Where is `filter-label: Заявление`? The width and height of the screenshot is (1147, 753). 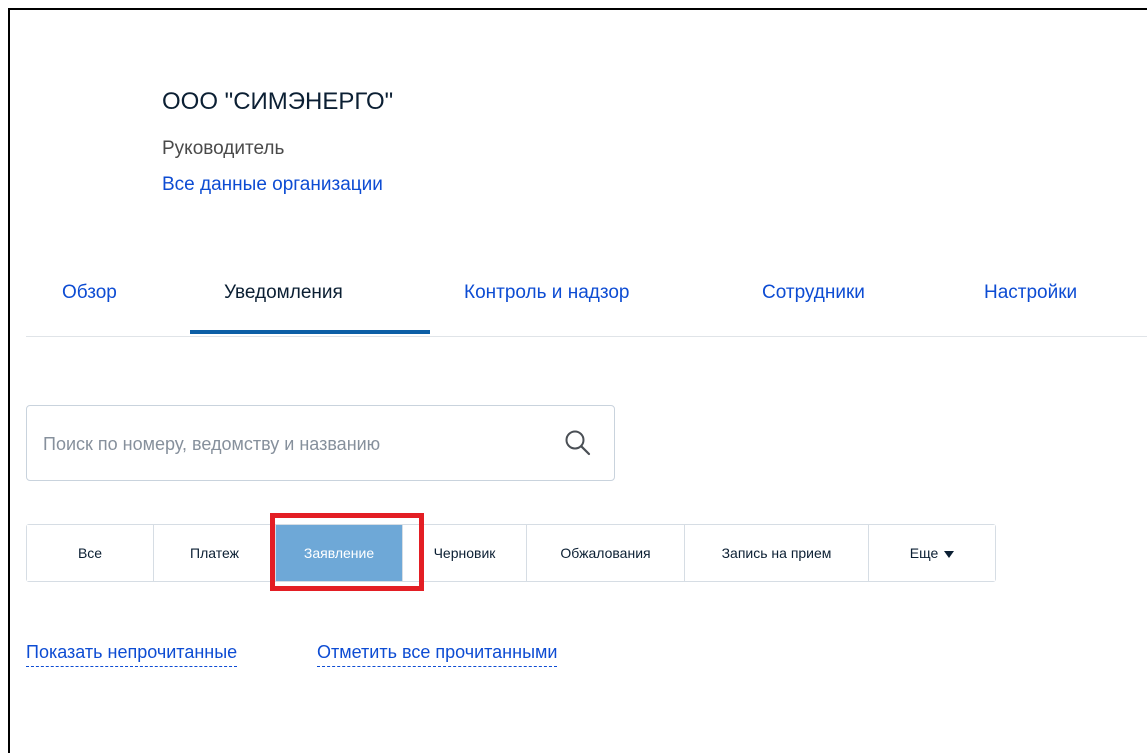
filter-label: Заявление is located at coordinates (339, 553).